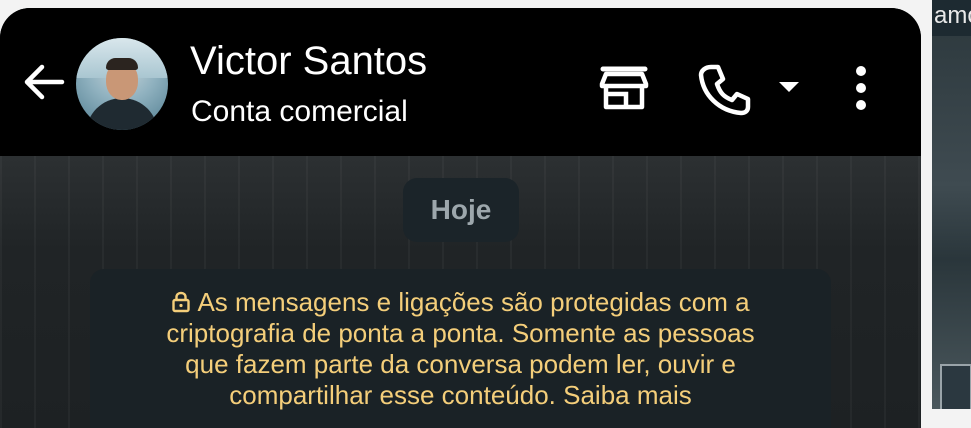 The width and height of the screenshot is (971, 428). I want to click on more-options-button, so click(861, 88).